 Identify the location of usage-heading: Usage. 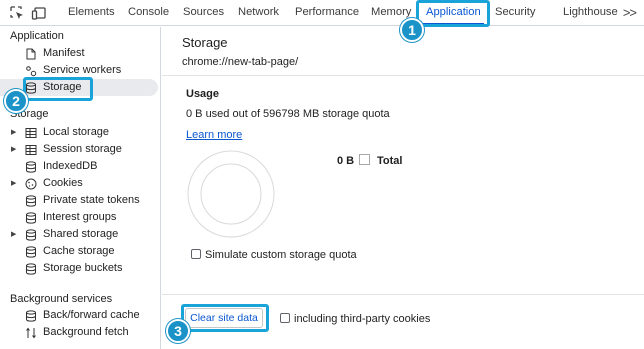
(203, 94).